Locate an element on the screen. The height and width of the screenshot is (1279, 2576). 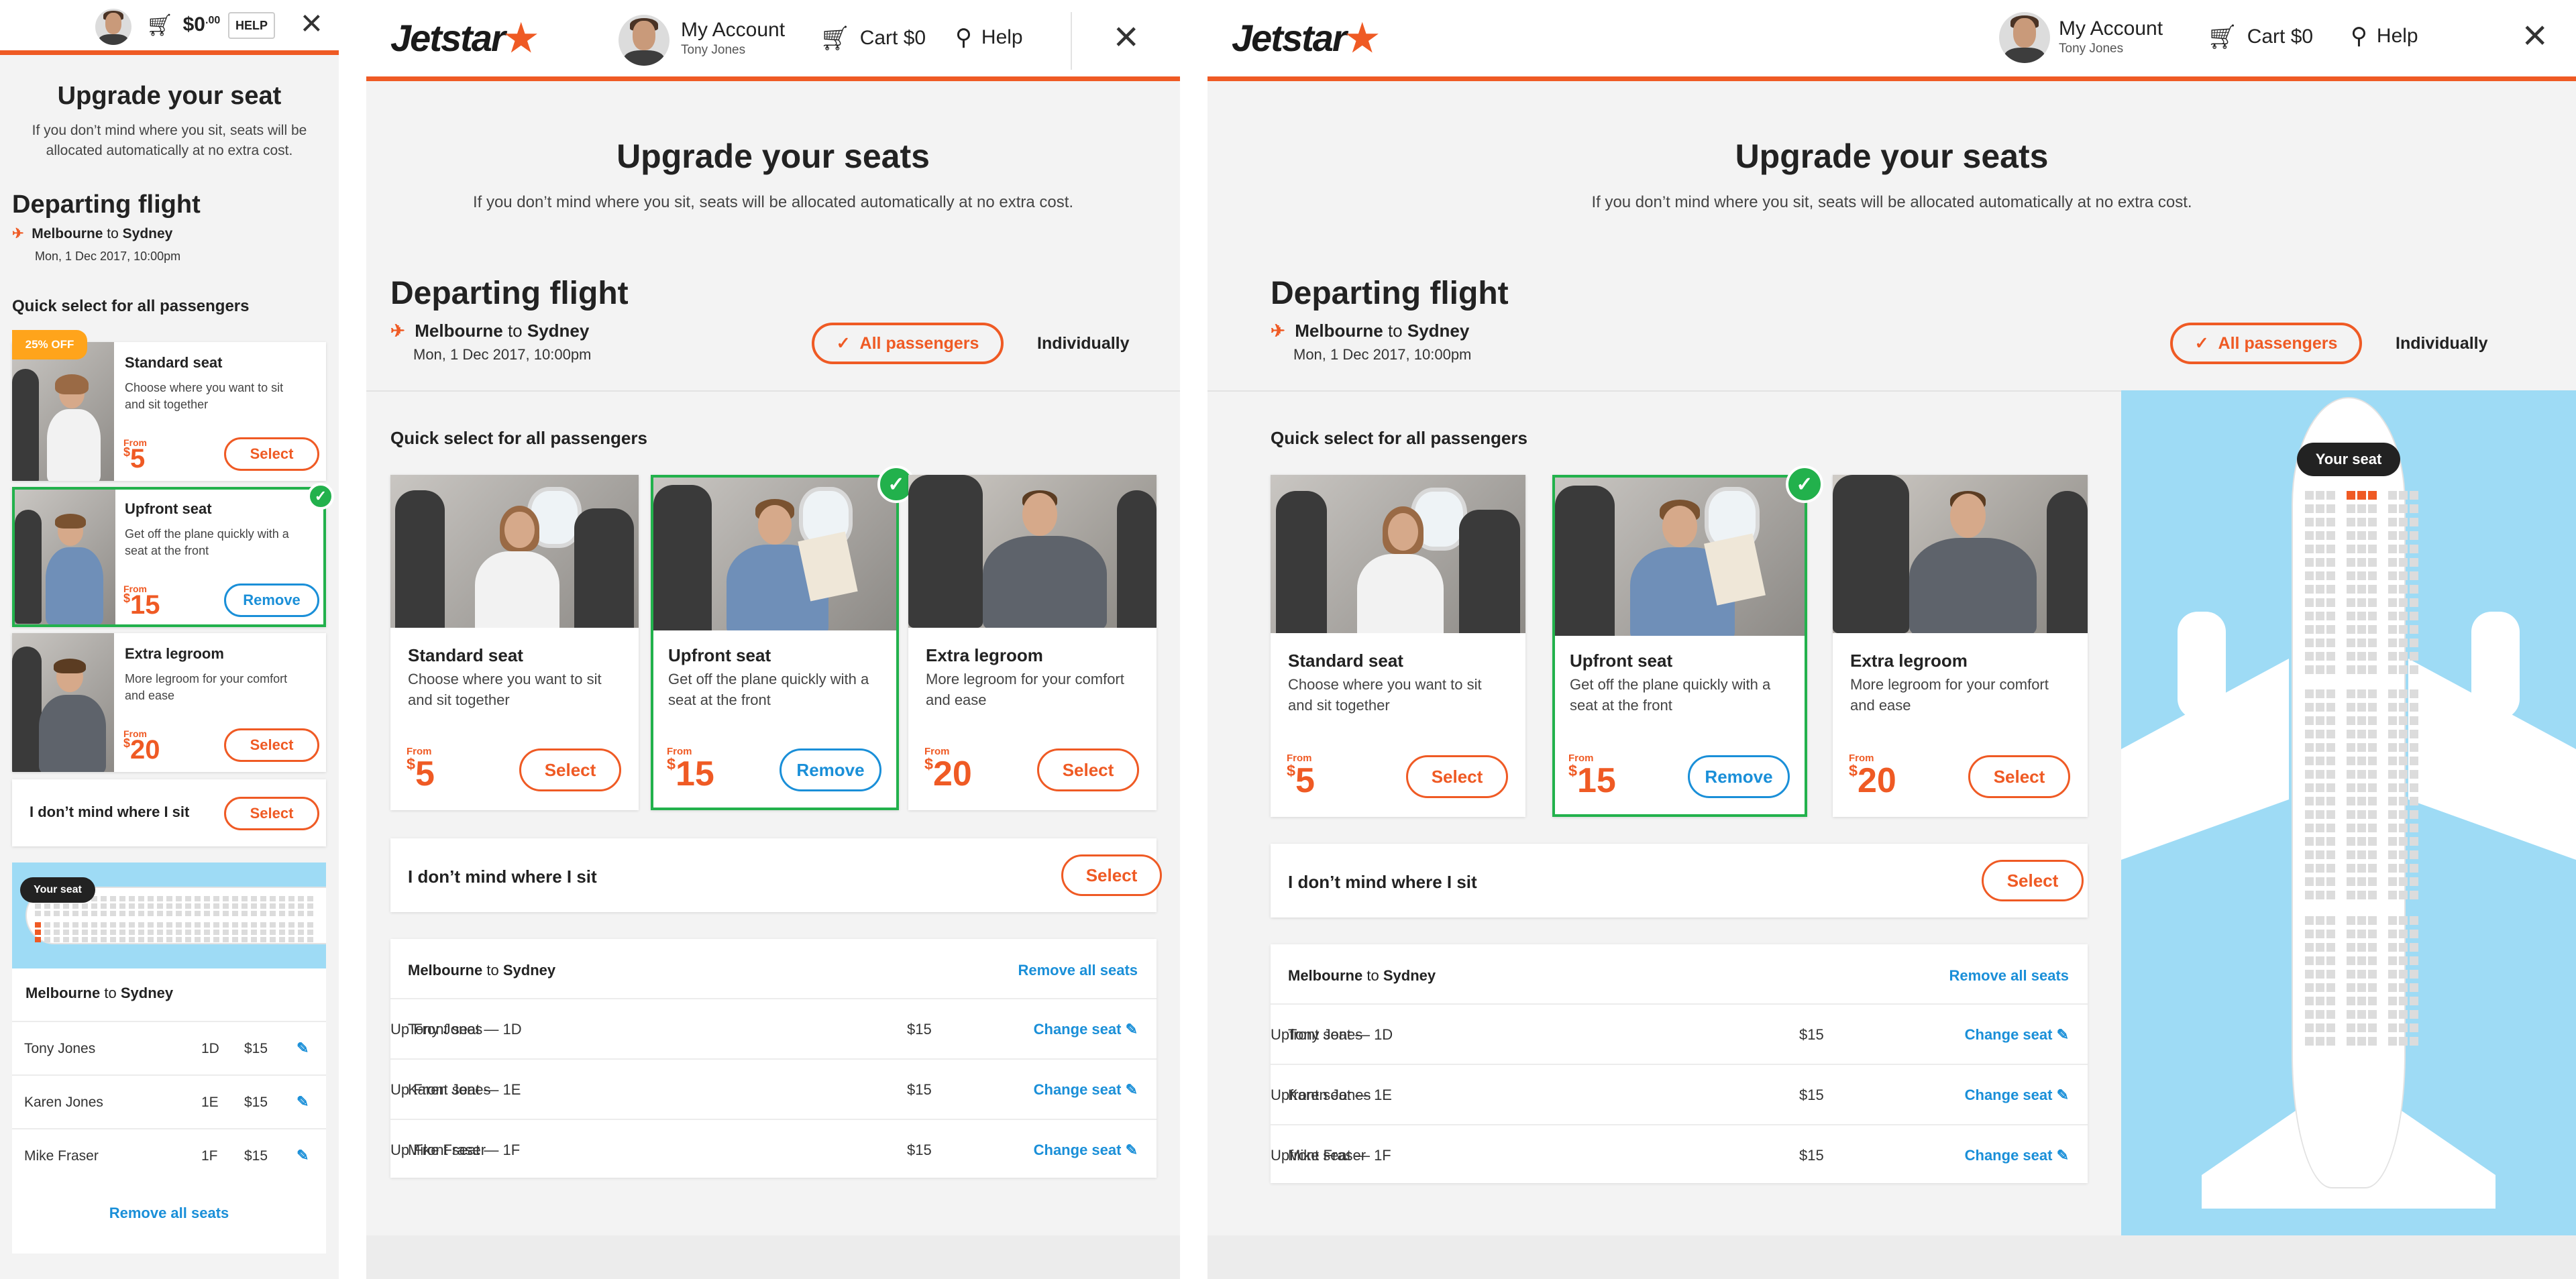
my-account-label: My Account is located at coordinates (733, 31).